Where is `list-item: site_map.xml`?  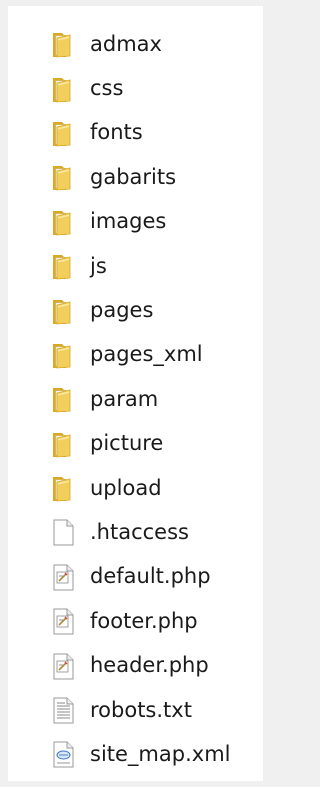 list-item: site_map.xml is located at coordinates (139, 754).